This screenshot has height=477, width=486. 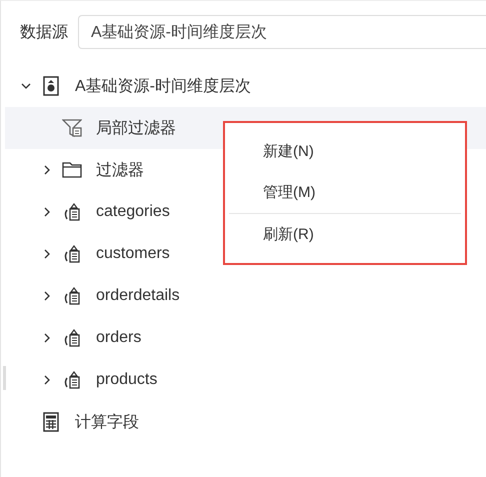 I want to click on tree-label: 局部过滤器, so click(x=136, y=128).